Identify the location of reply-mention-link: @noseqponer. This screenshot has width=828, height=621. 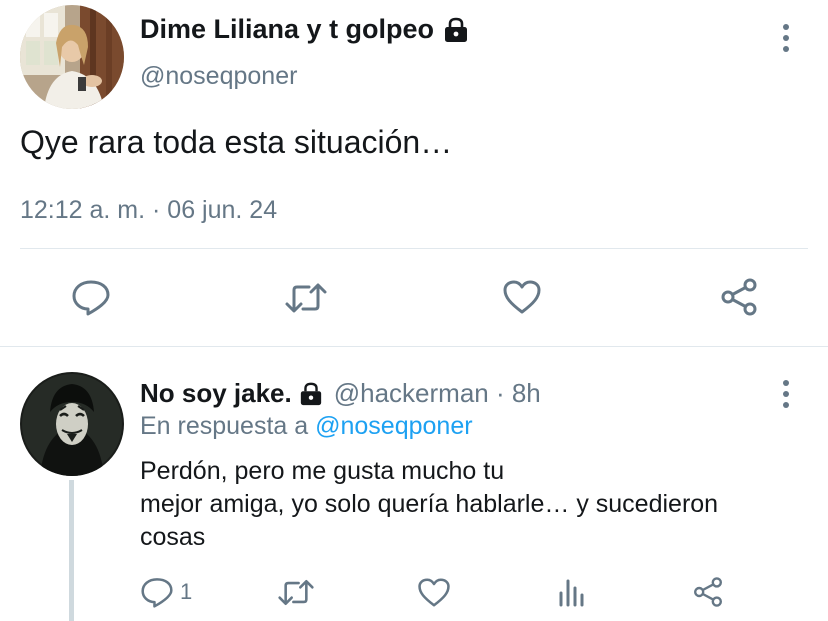
(393, 426).